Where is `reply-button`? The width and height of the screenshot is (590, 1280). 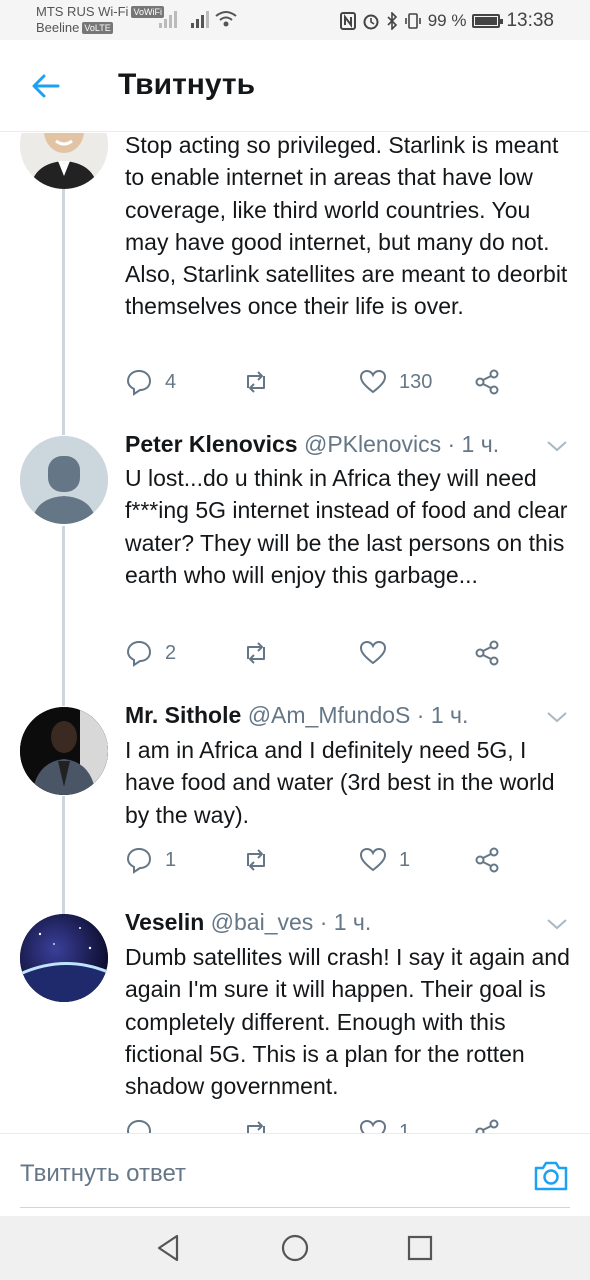
reply-button is located at coordinates (145, 1125).